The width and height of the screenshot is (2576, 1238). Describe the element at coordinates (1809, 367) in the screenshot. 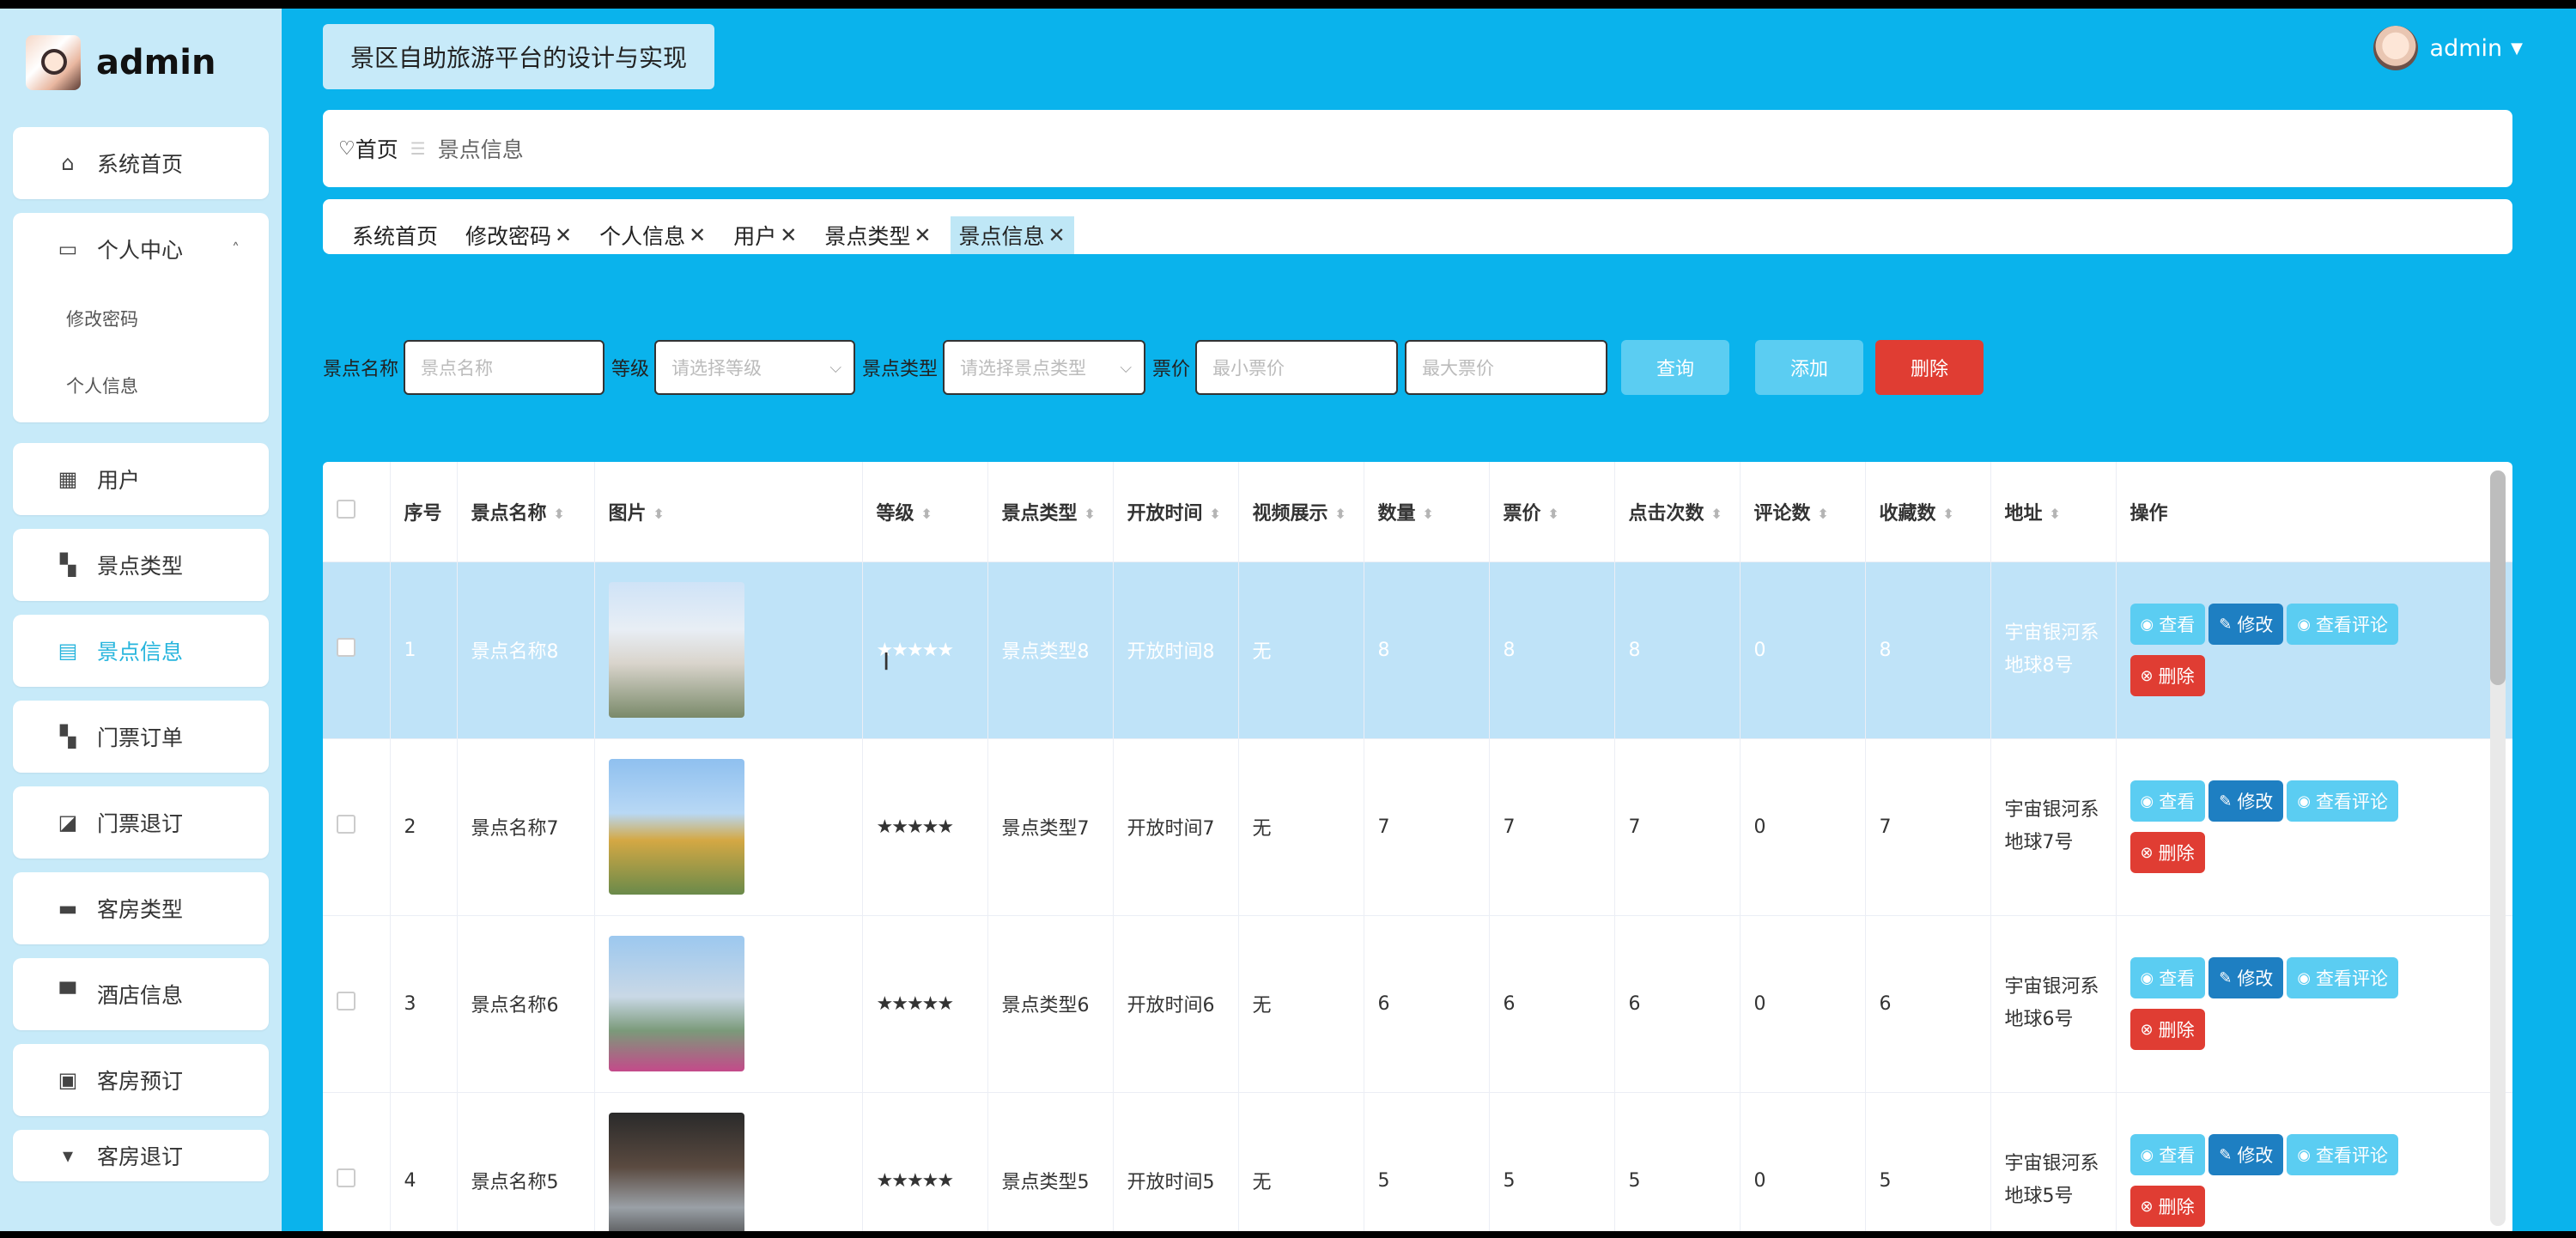

I see `add-button: 添加` at that location.